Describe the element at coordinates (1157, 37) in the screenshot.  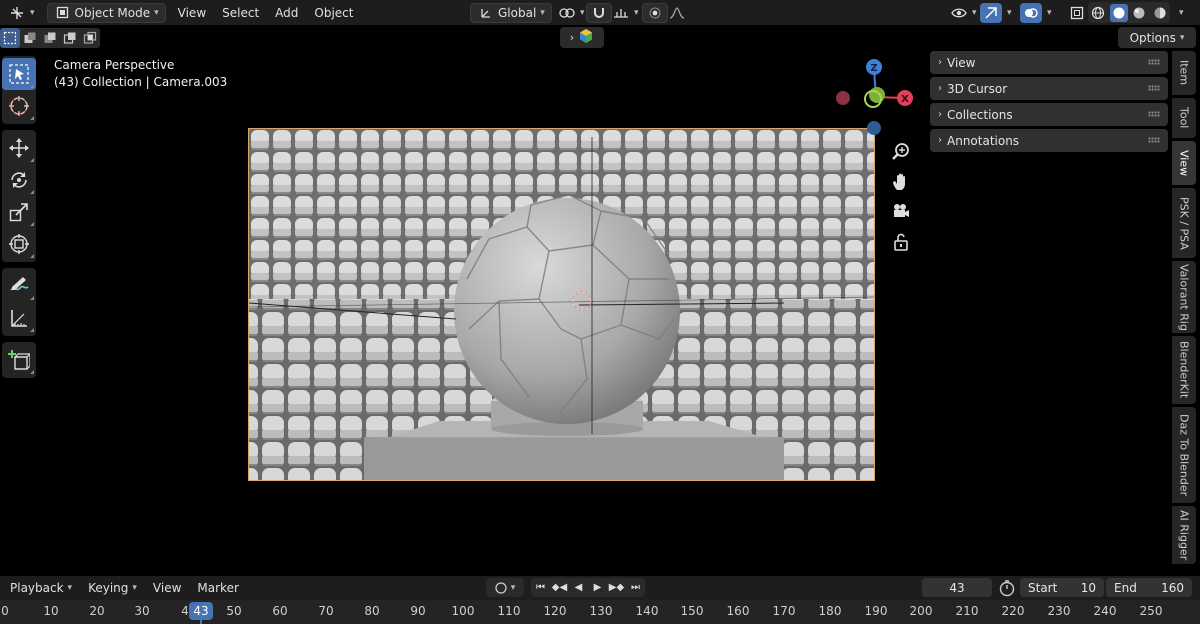
I see `options-button: Options ▾` at that location.